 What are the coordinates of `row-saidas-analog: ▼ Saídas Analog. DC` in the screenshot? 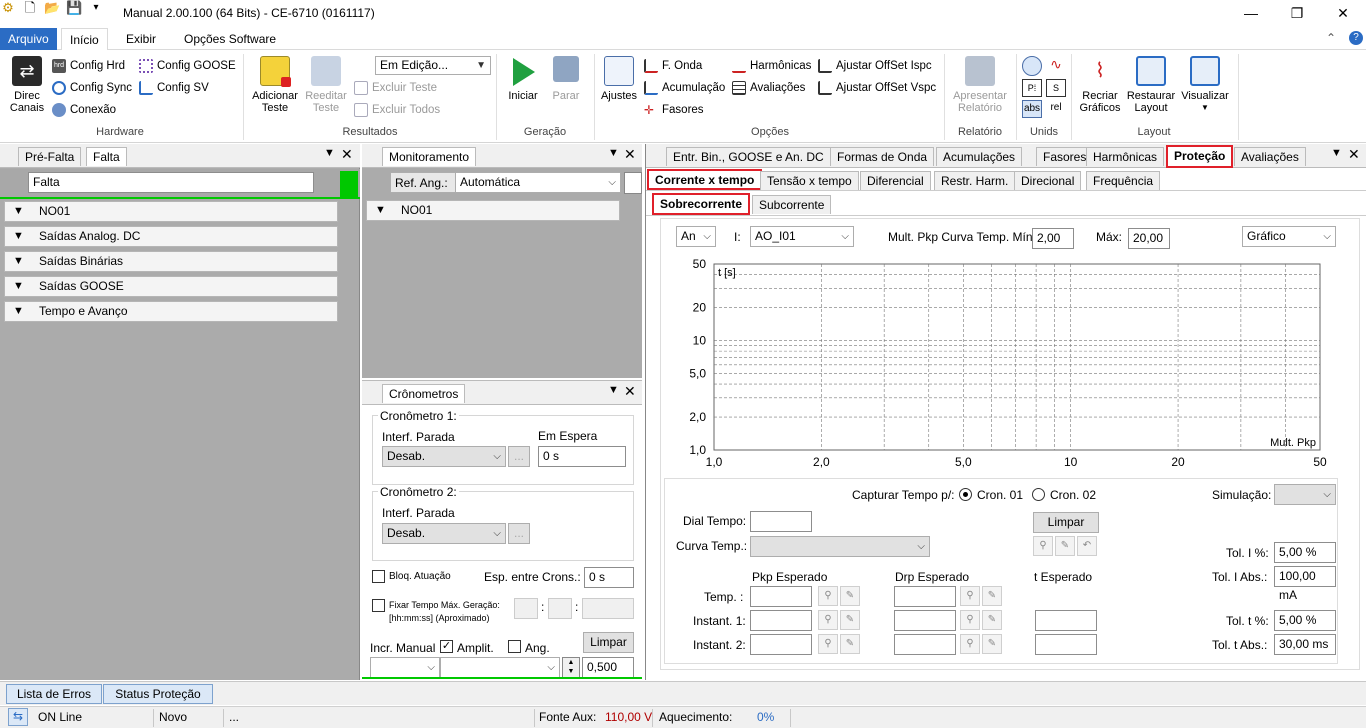 It's located at (171, 236).